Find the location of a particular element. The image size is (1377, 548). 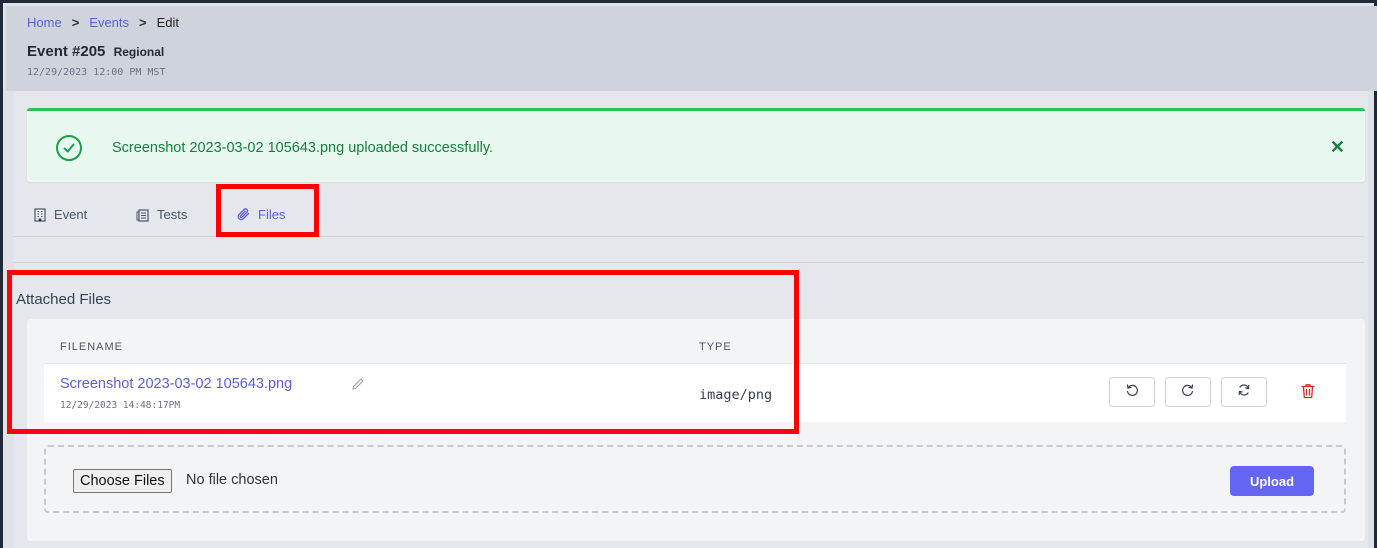

breadcrumb: Home > Events > Edit is located at coordinates (103, 22).